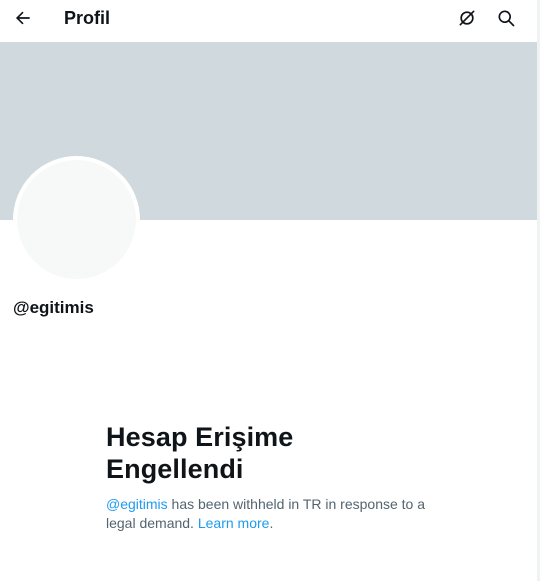  Describe the element at coordinates (271, 523) in the screenshot. I see `withheld-period: .` at that location.